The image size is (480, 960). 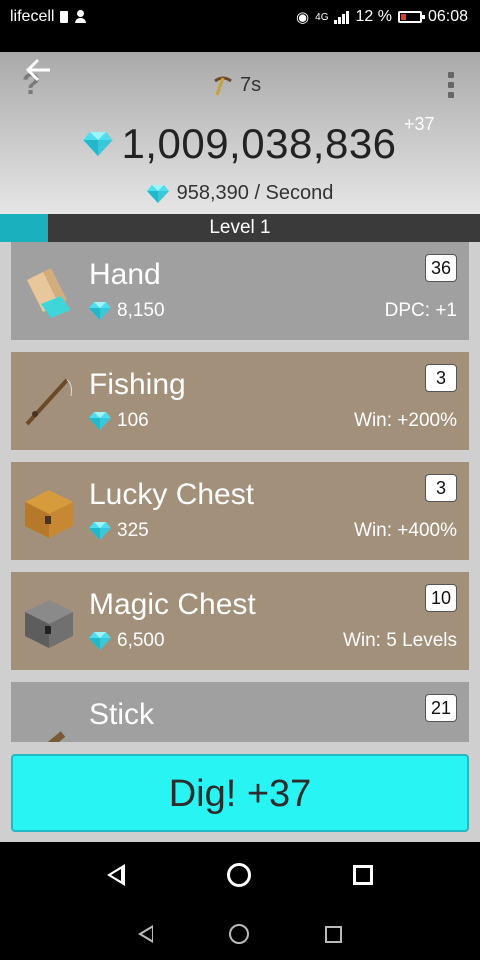 I want to click on income-rate: 958,390 / Second, so click(x=240, y=195).